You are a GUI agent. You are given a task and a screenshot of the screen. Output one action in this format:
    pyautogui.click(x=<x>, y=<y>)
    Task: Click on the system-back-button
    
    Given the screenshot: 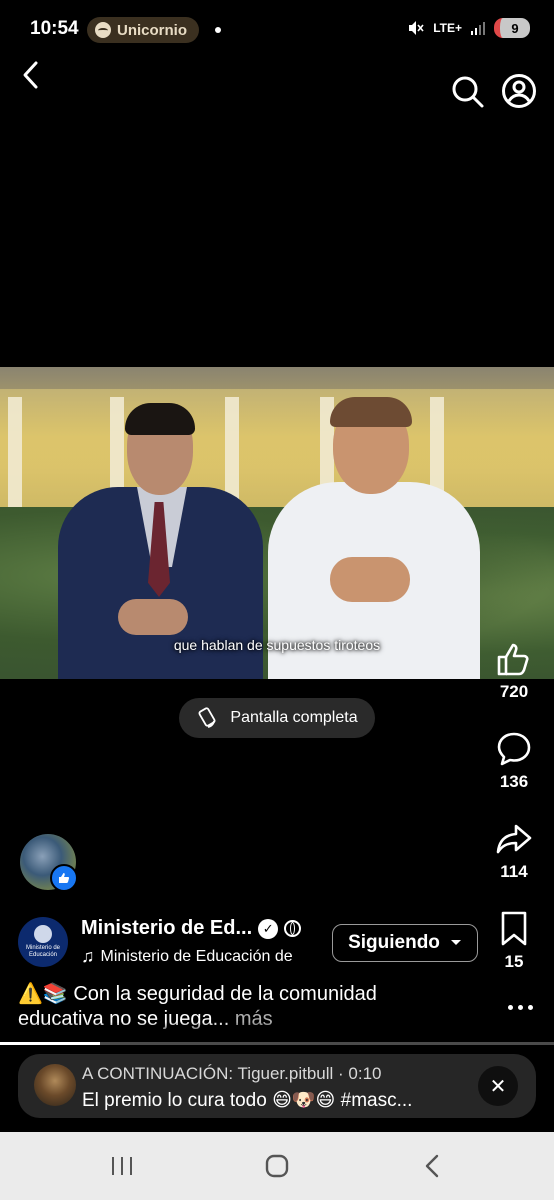 What is the action you would take?
    pyautogui.click(x=432, y=1166)
    